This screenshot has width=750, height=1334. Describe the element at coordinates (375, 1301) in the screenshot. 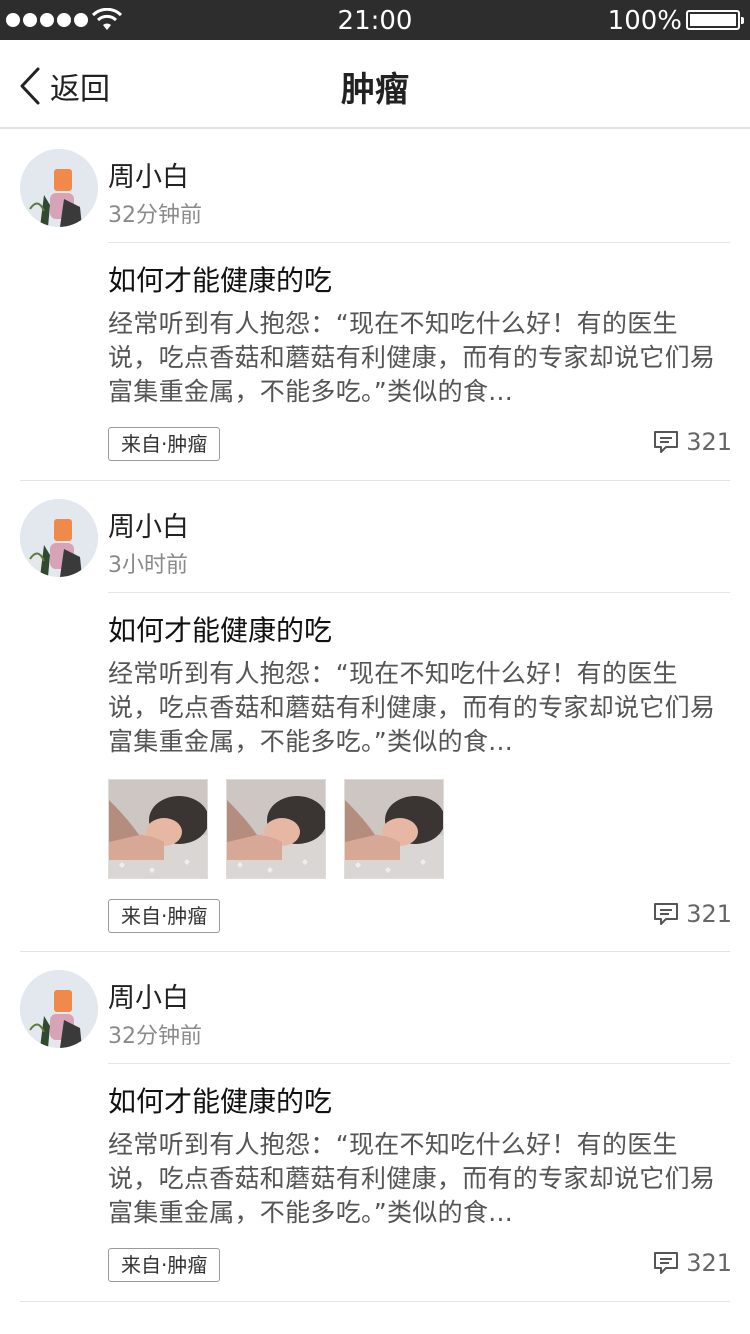

I see `post-divider` at that location.